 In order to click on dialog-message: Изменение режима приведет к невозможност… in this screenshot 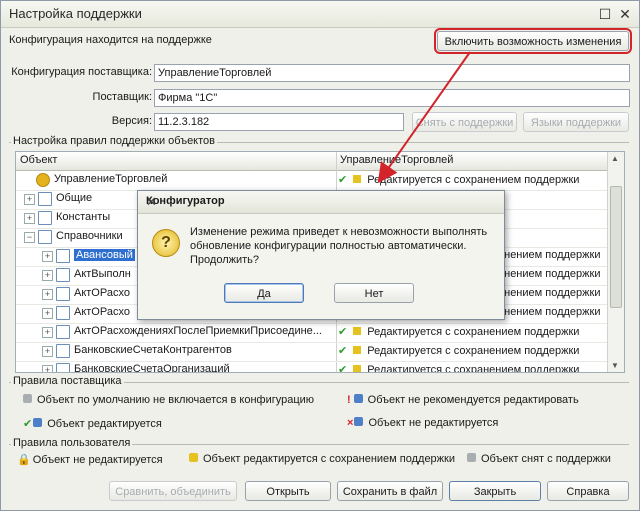, I will do `click(339, 246)`.